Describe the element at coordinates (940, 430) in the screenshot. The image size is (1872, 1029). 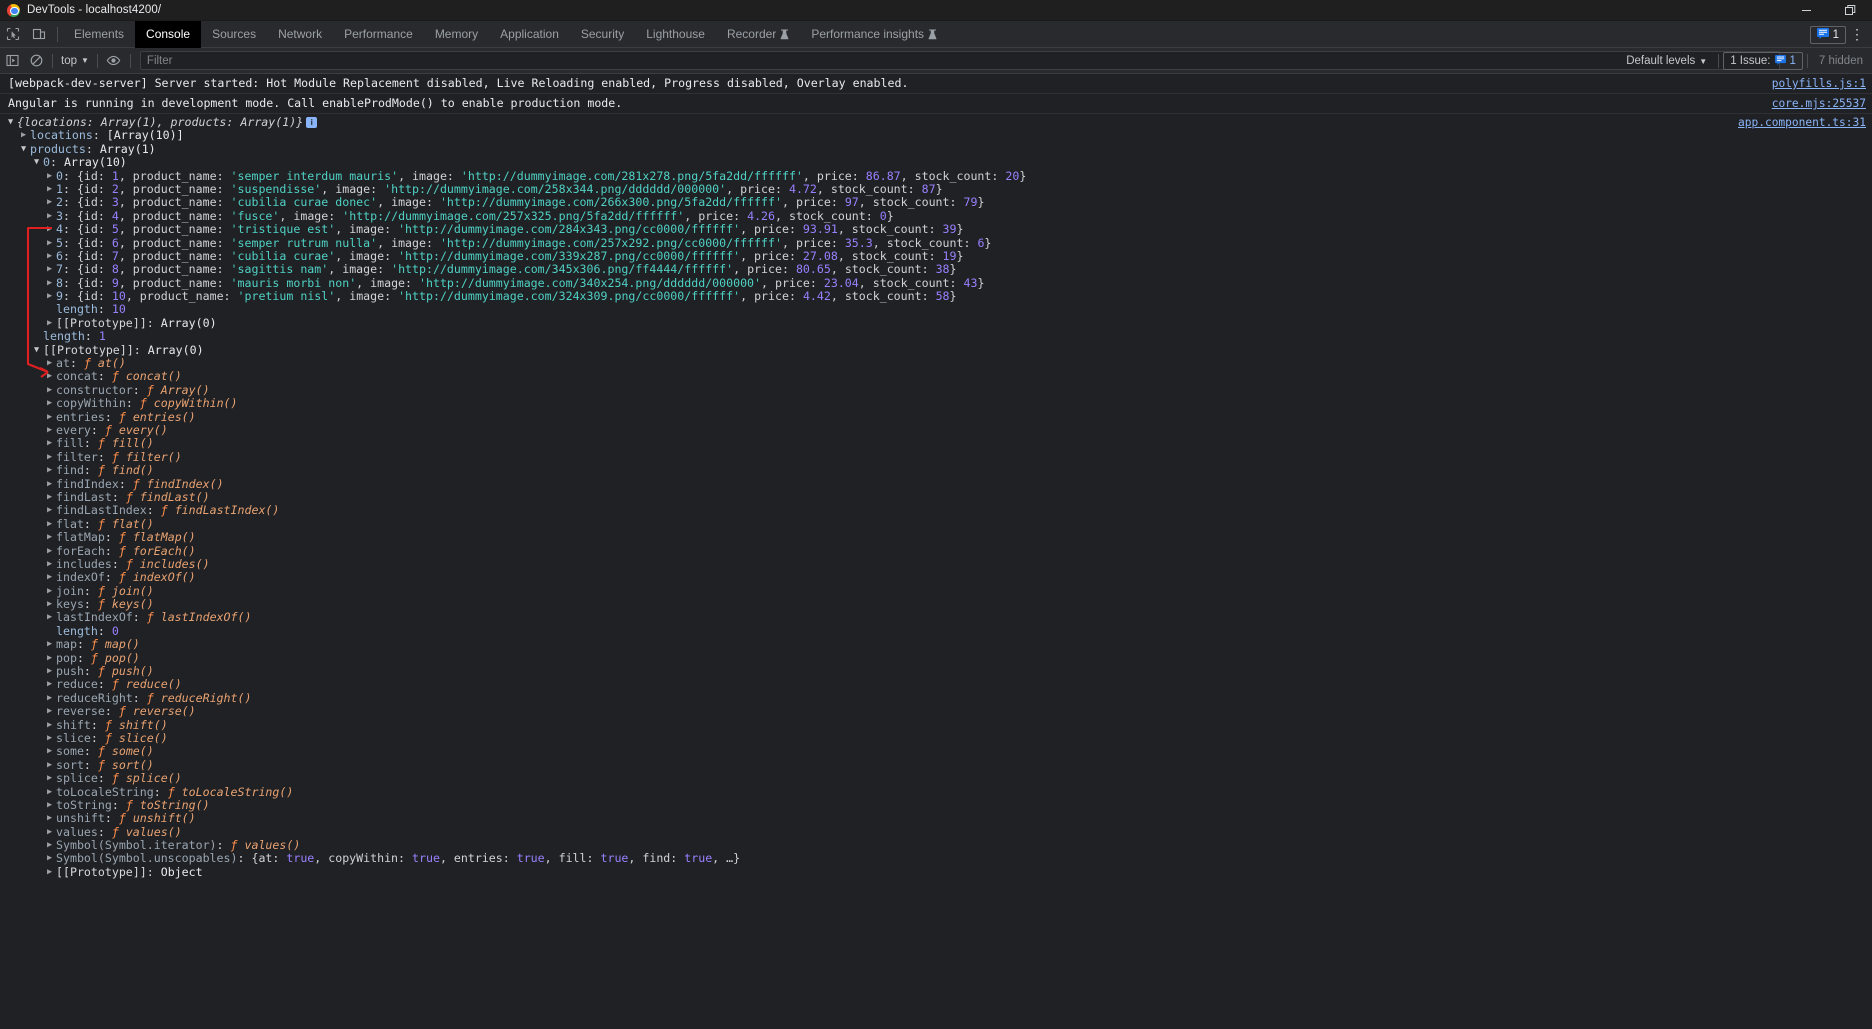
I see `prototype-method-row: ▶ every: ƒ every()` at that location.